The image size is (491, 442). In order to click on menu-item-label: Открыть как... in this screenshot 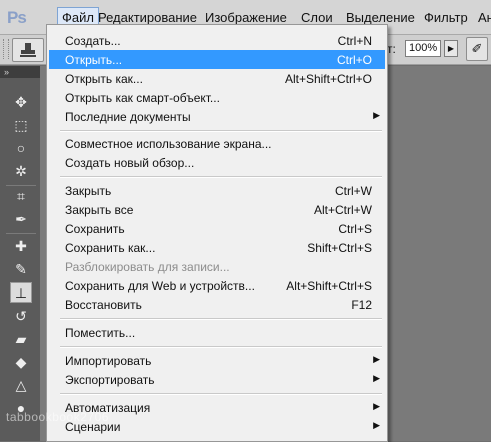, I will do `click(104, 79)`.